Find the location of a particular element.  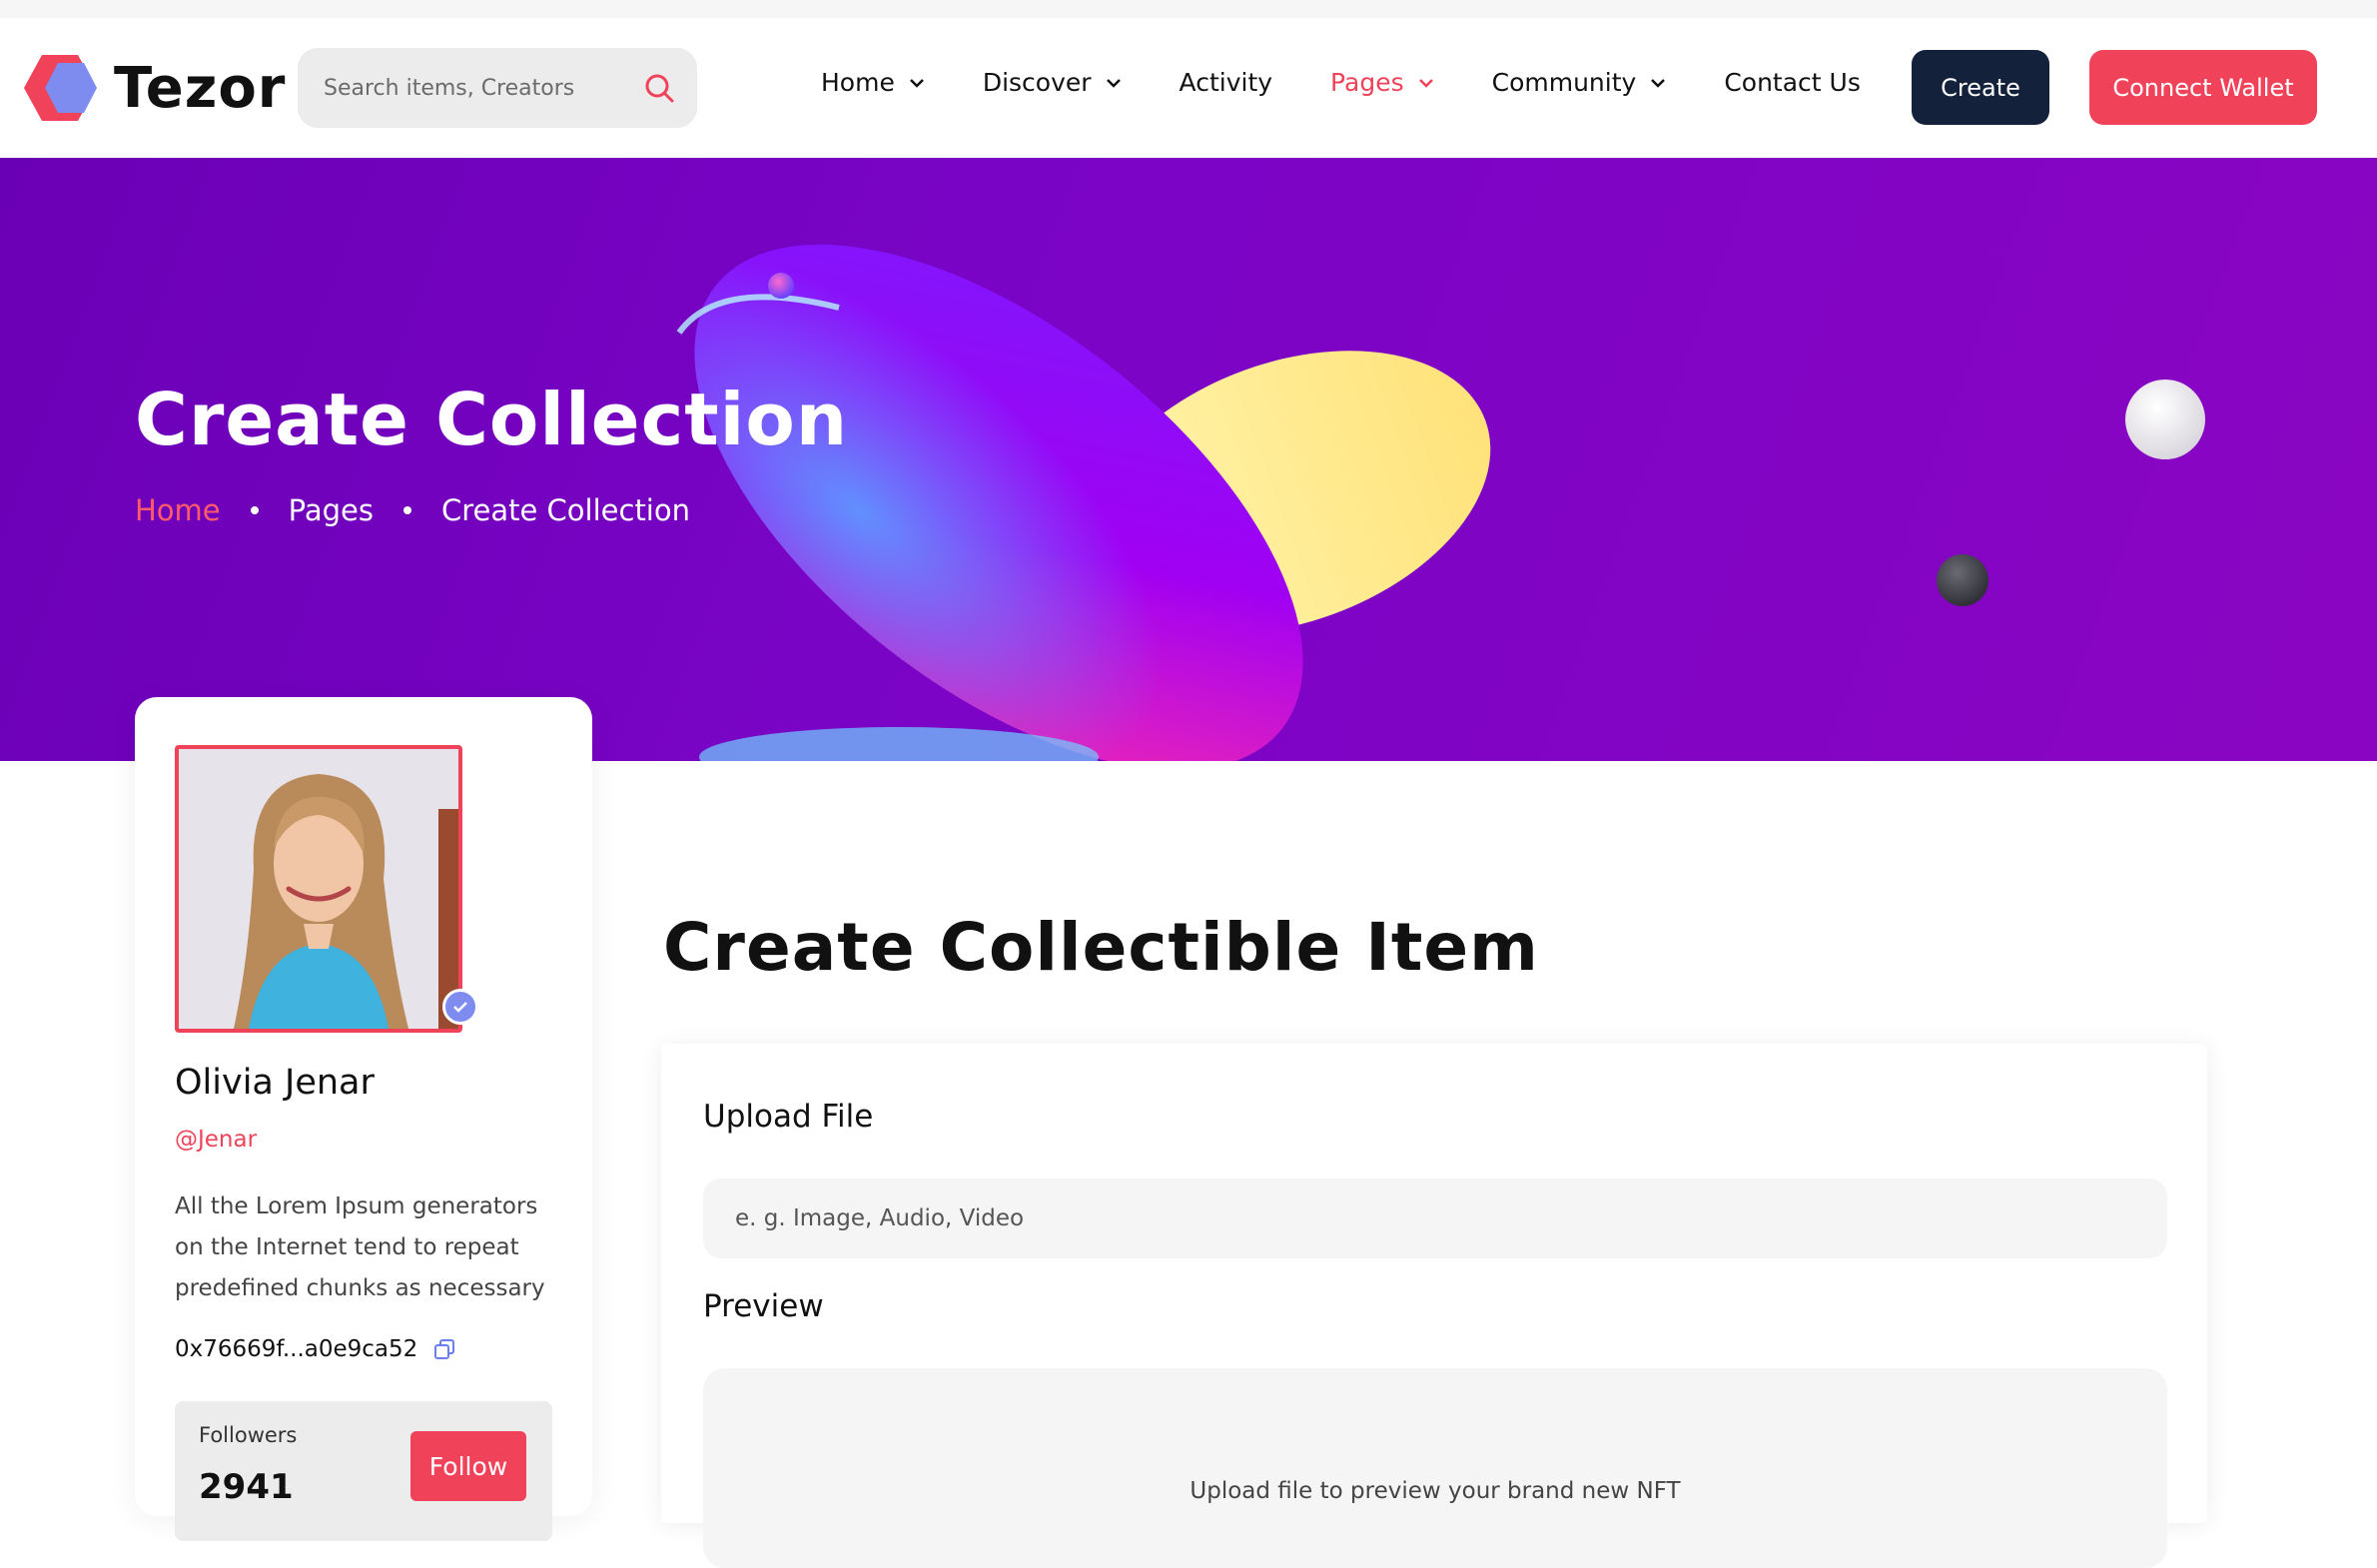

search-bar is located at coordinates (498, 88).